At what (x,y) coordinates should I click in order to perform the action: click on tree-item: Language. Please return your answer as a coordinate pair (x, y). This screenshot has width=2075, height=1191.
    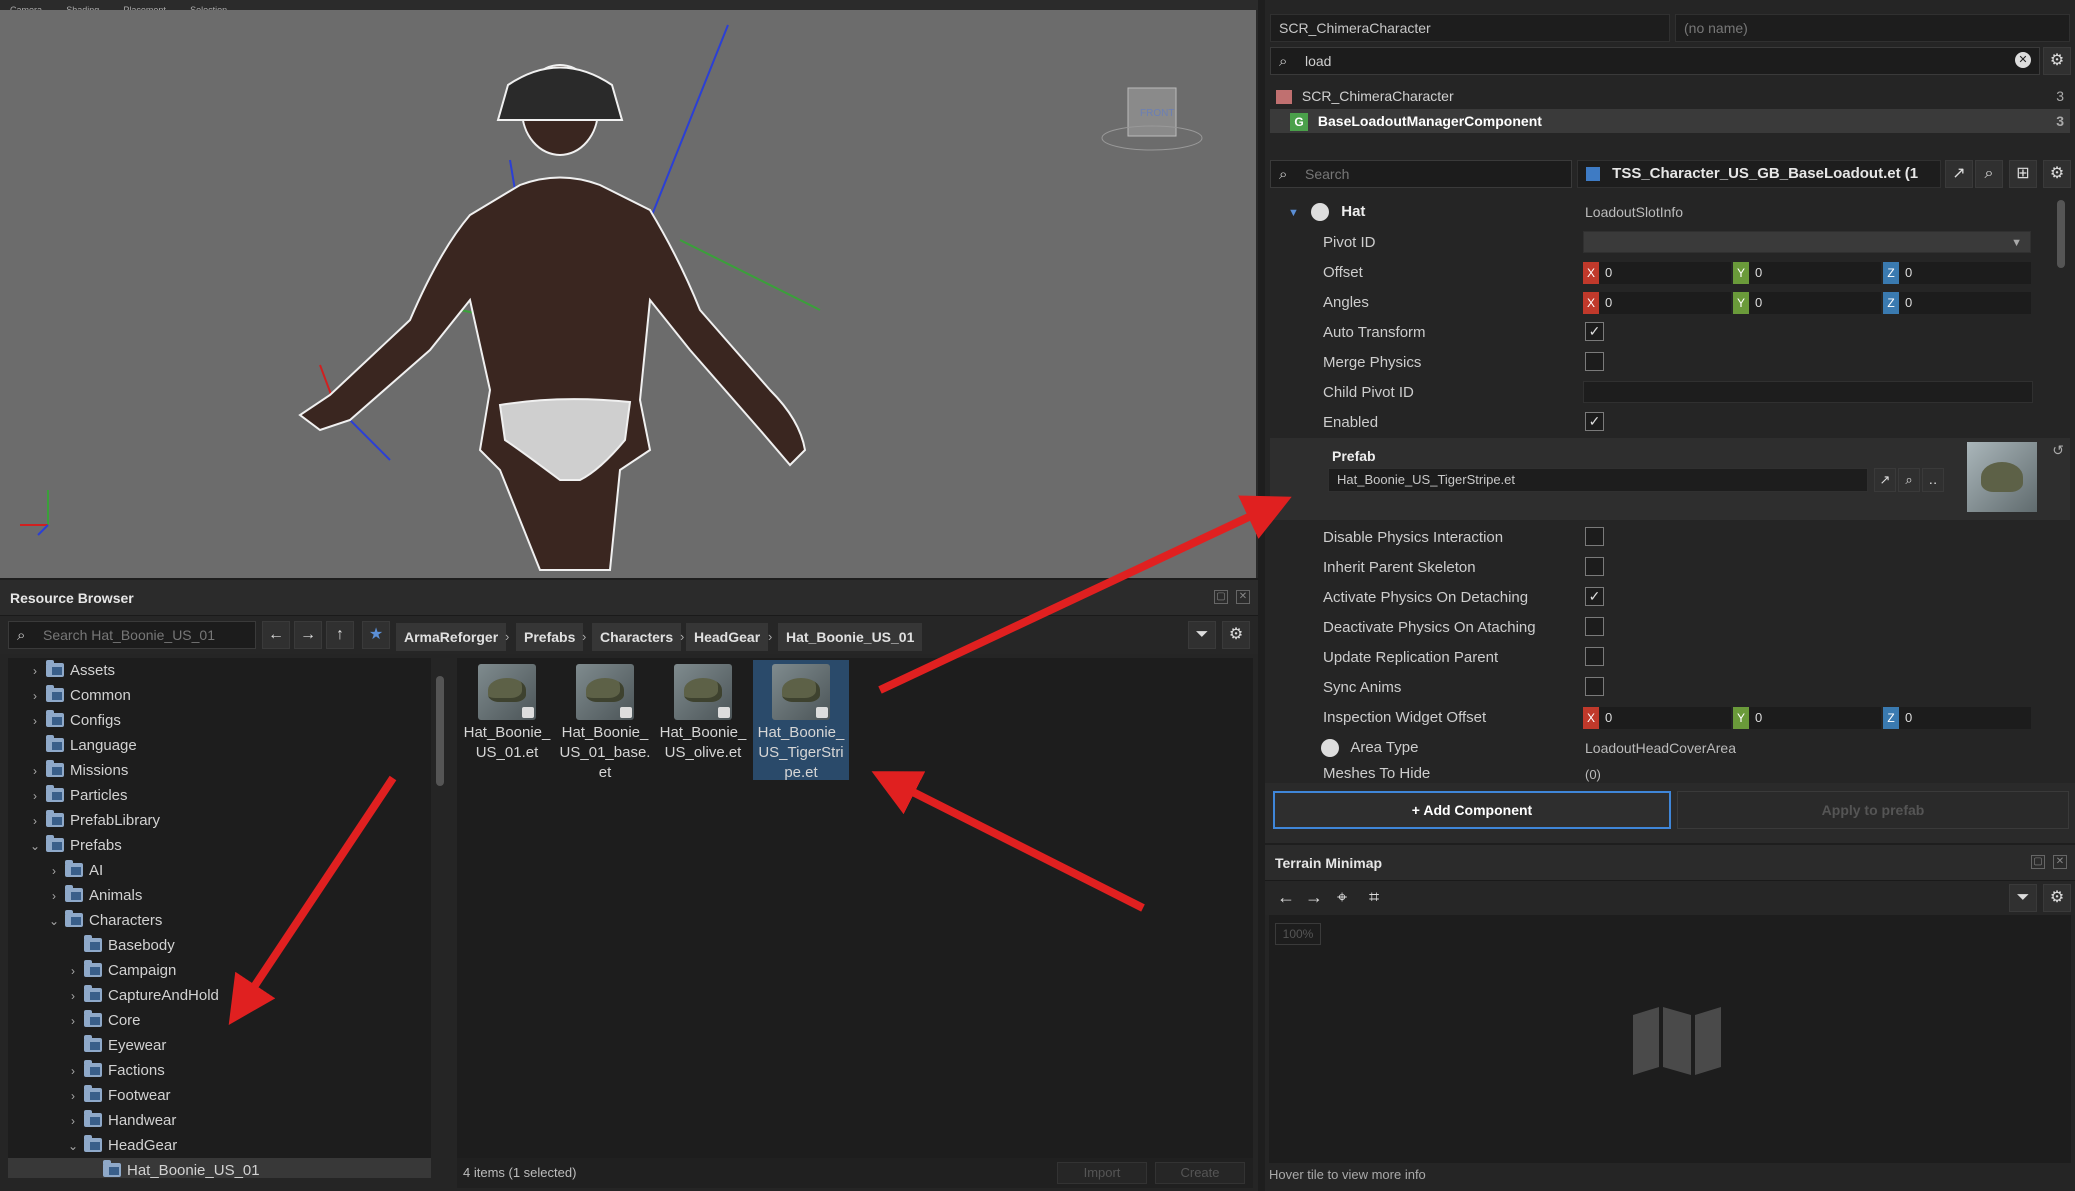
    Looking at the image, I should click on (219, 745).